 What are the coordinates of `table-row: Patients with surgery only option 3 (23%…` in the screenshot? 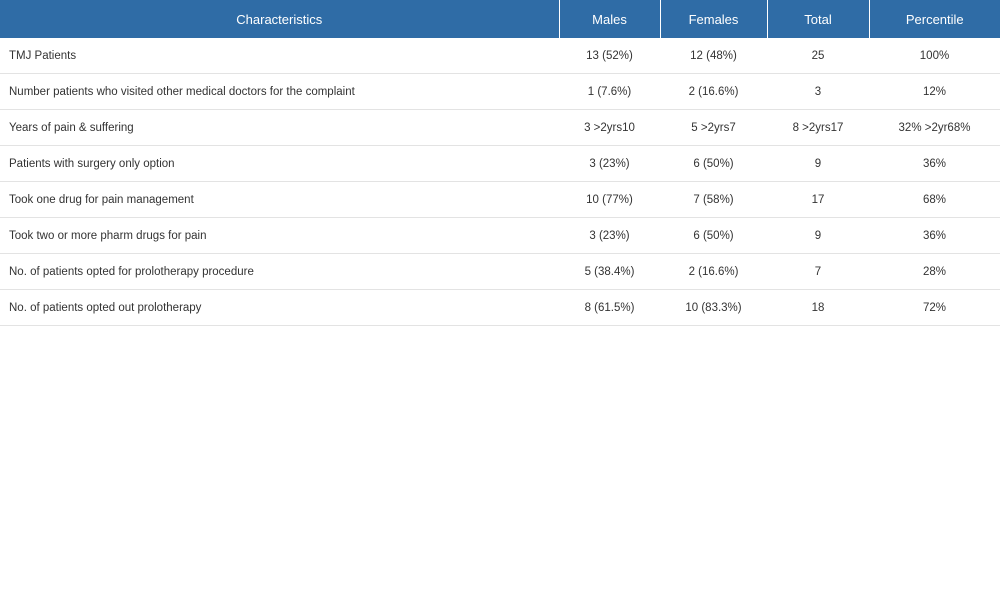 It's located at (500, 163).